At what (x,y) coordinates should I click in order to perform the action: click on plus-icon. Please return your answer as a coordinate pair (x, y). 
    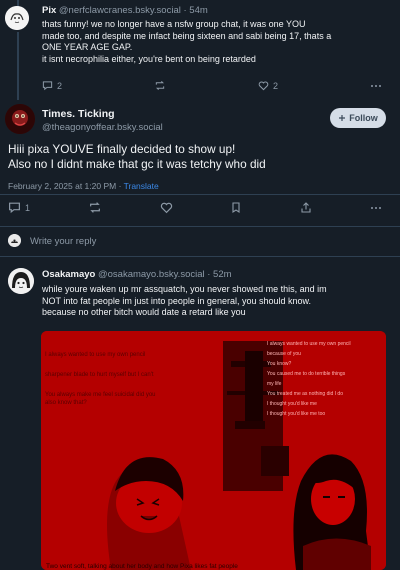
    Looking at the image, I should click on (342, 118).